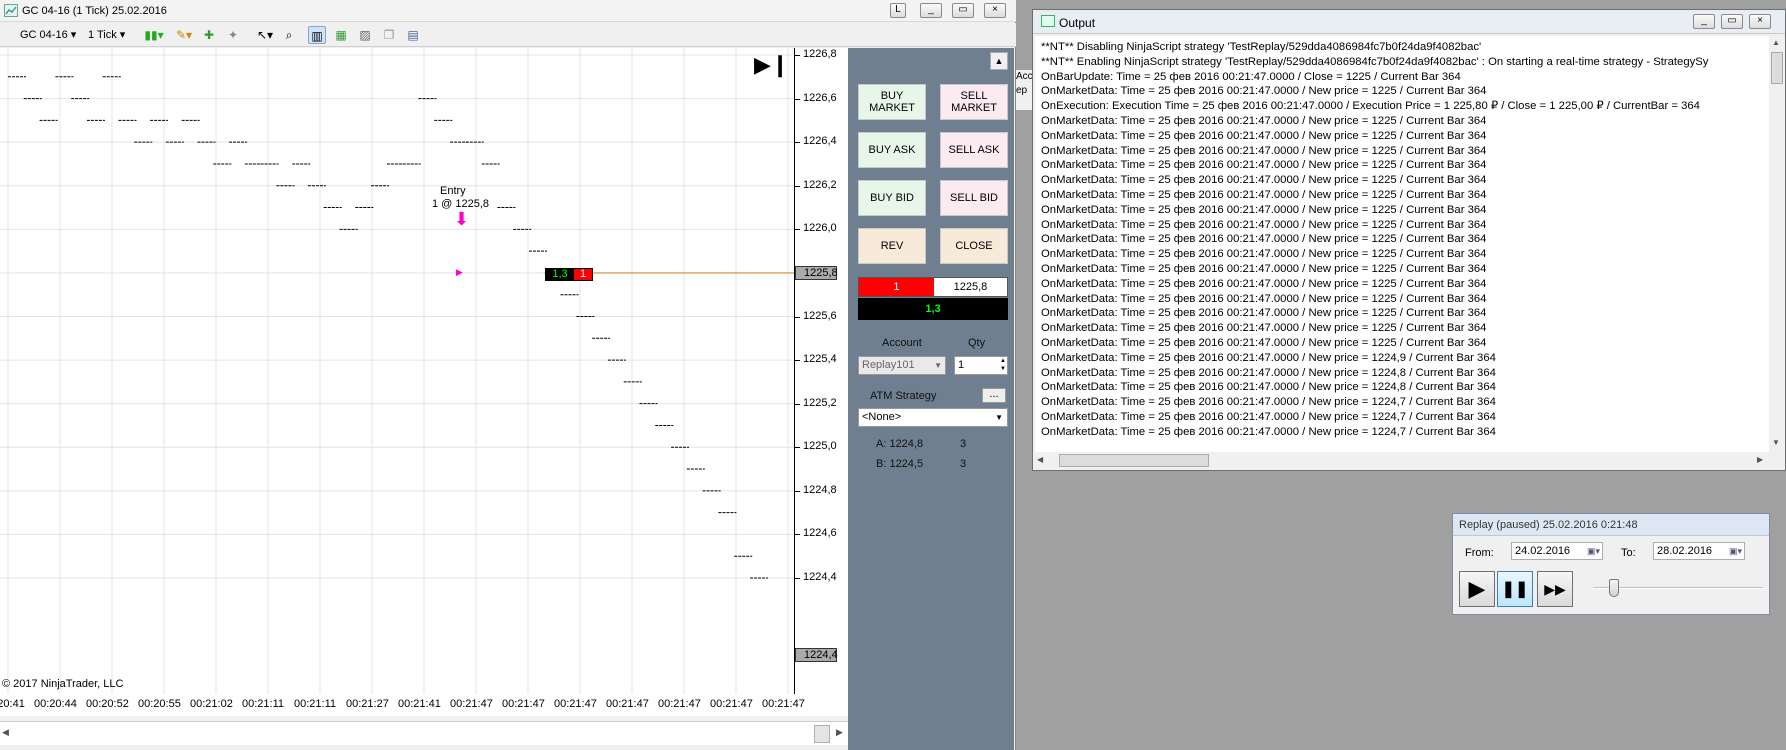  What do you see at coordinates (931, 10) in the screenshot?
I see `minimize-button: _` at bounding box center [931, 10].